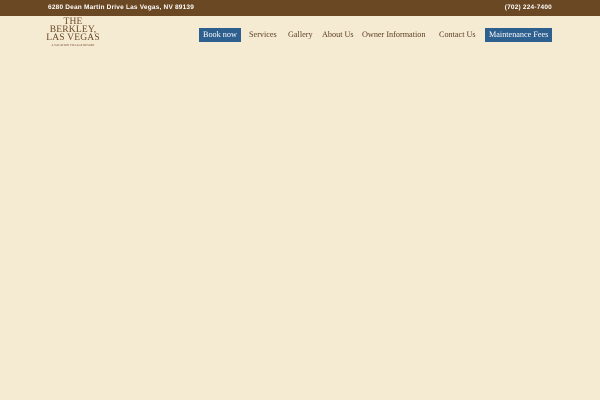  Describe the element at coordinates (528, 7) in the screenshot. I see `phone-link: (702) 224-7400` at that location.